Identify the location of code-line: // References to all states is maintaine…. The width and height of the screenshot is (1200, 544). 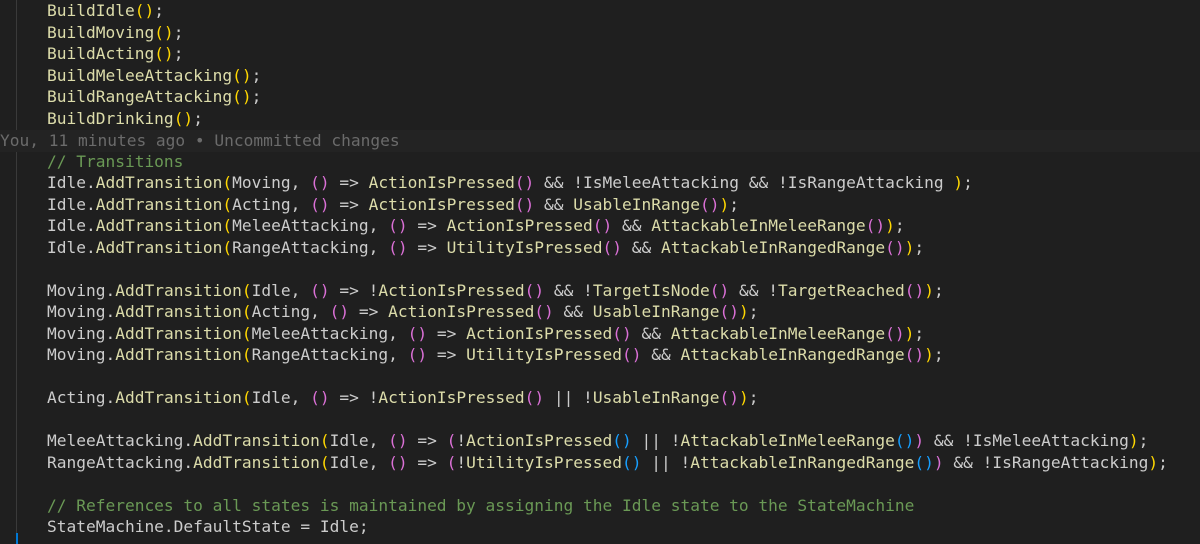
(461, 506).